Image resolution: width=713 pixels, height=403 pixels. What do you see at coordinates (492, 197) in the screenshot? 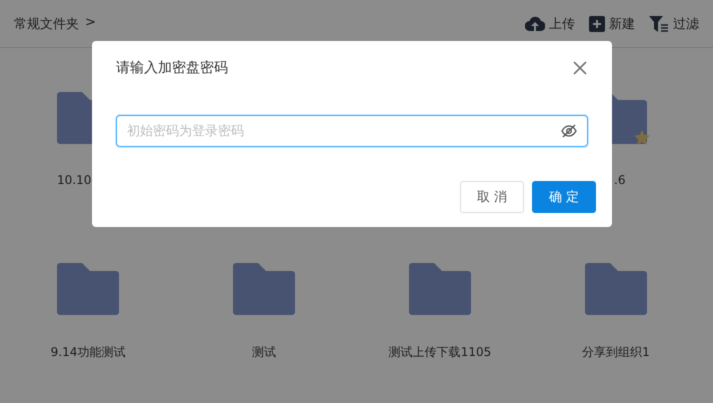
I see `cancel-button: 取 消` at bounding box center [492, 197].